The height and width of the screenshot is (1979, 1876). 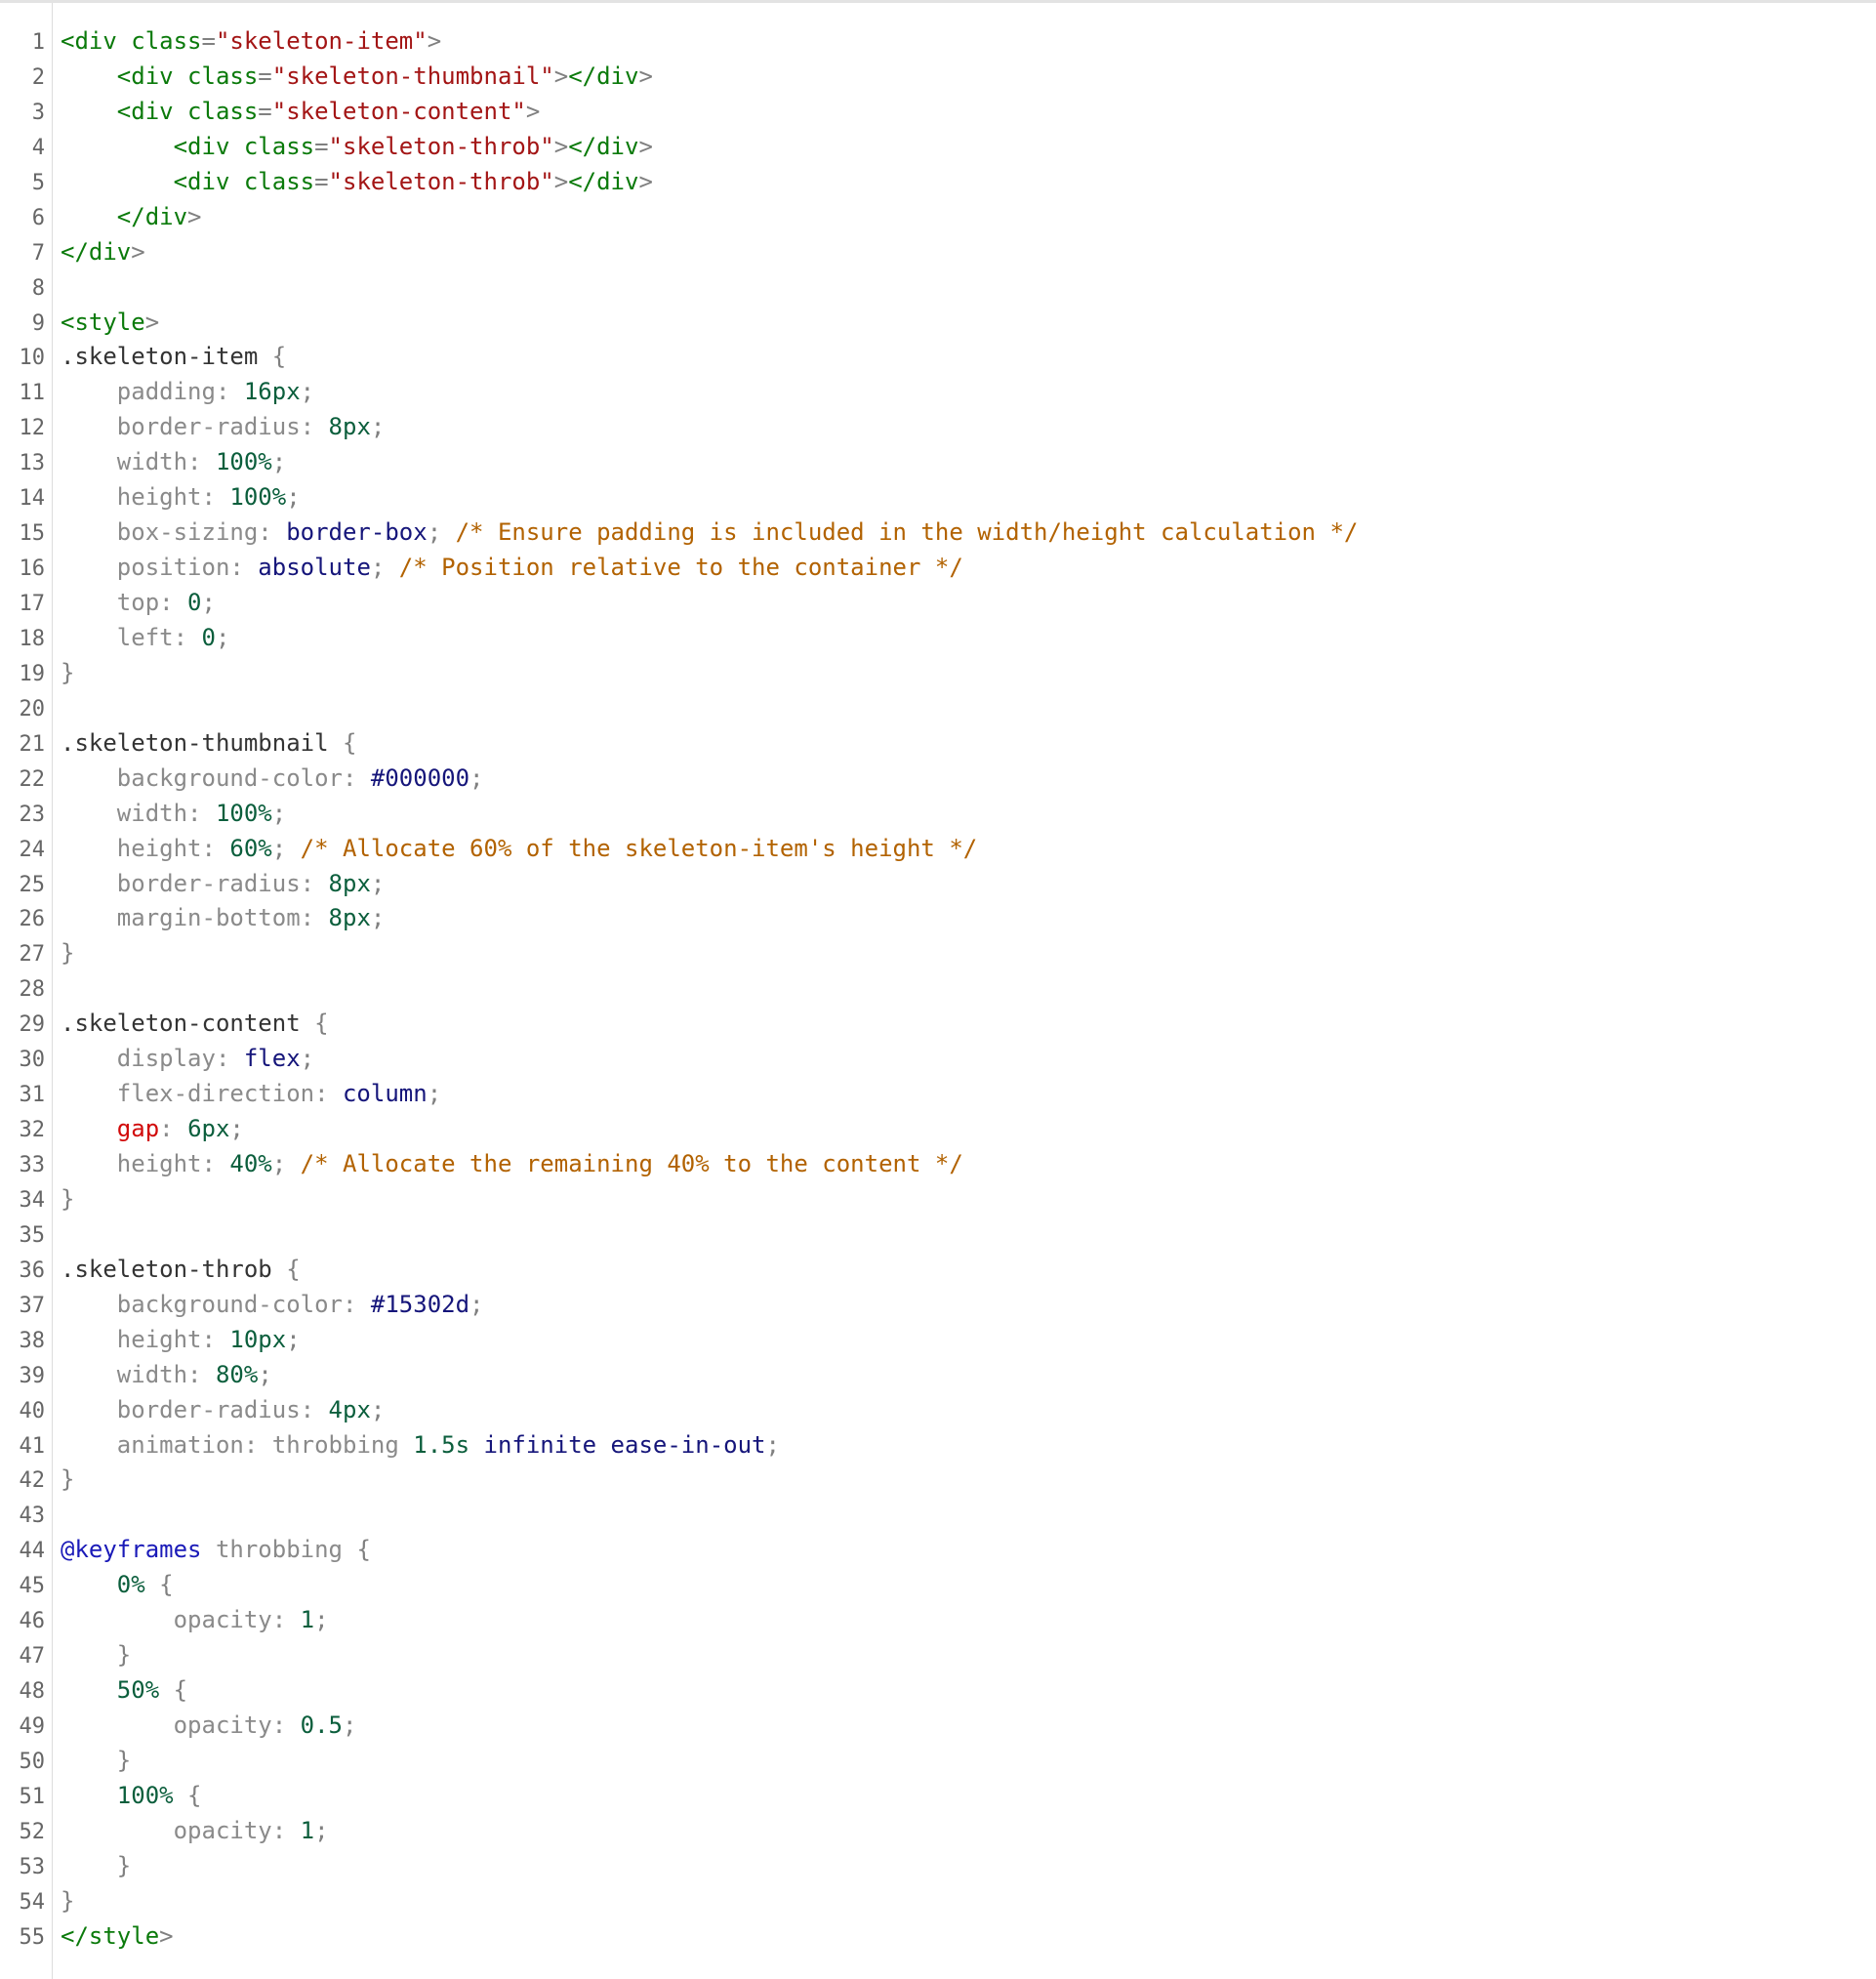 What do you see at coordinates (938, 1270) in the screenshot?
I see `code-line: 36 .skeleton-throb {` at bounding box center [938, 1270].